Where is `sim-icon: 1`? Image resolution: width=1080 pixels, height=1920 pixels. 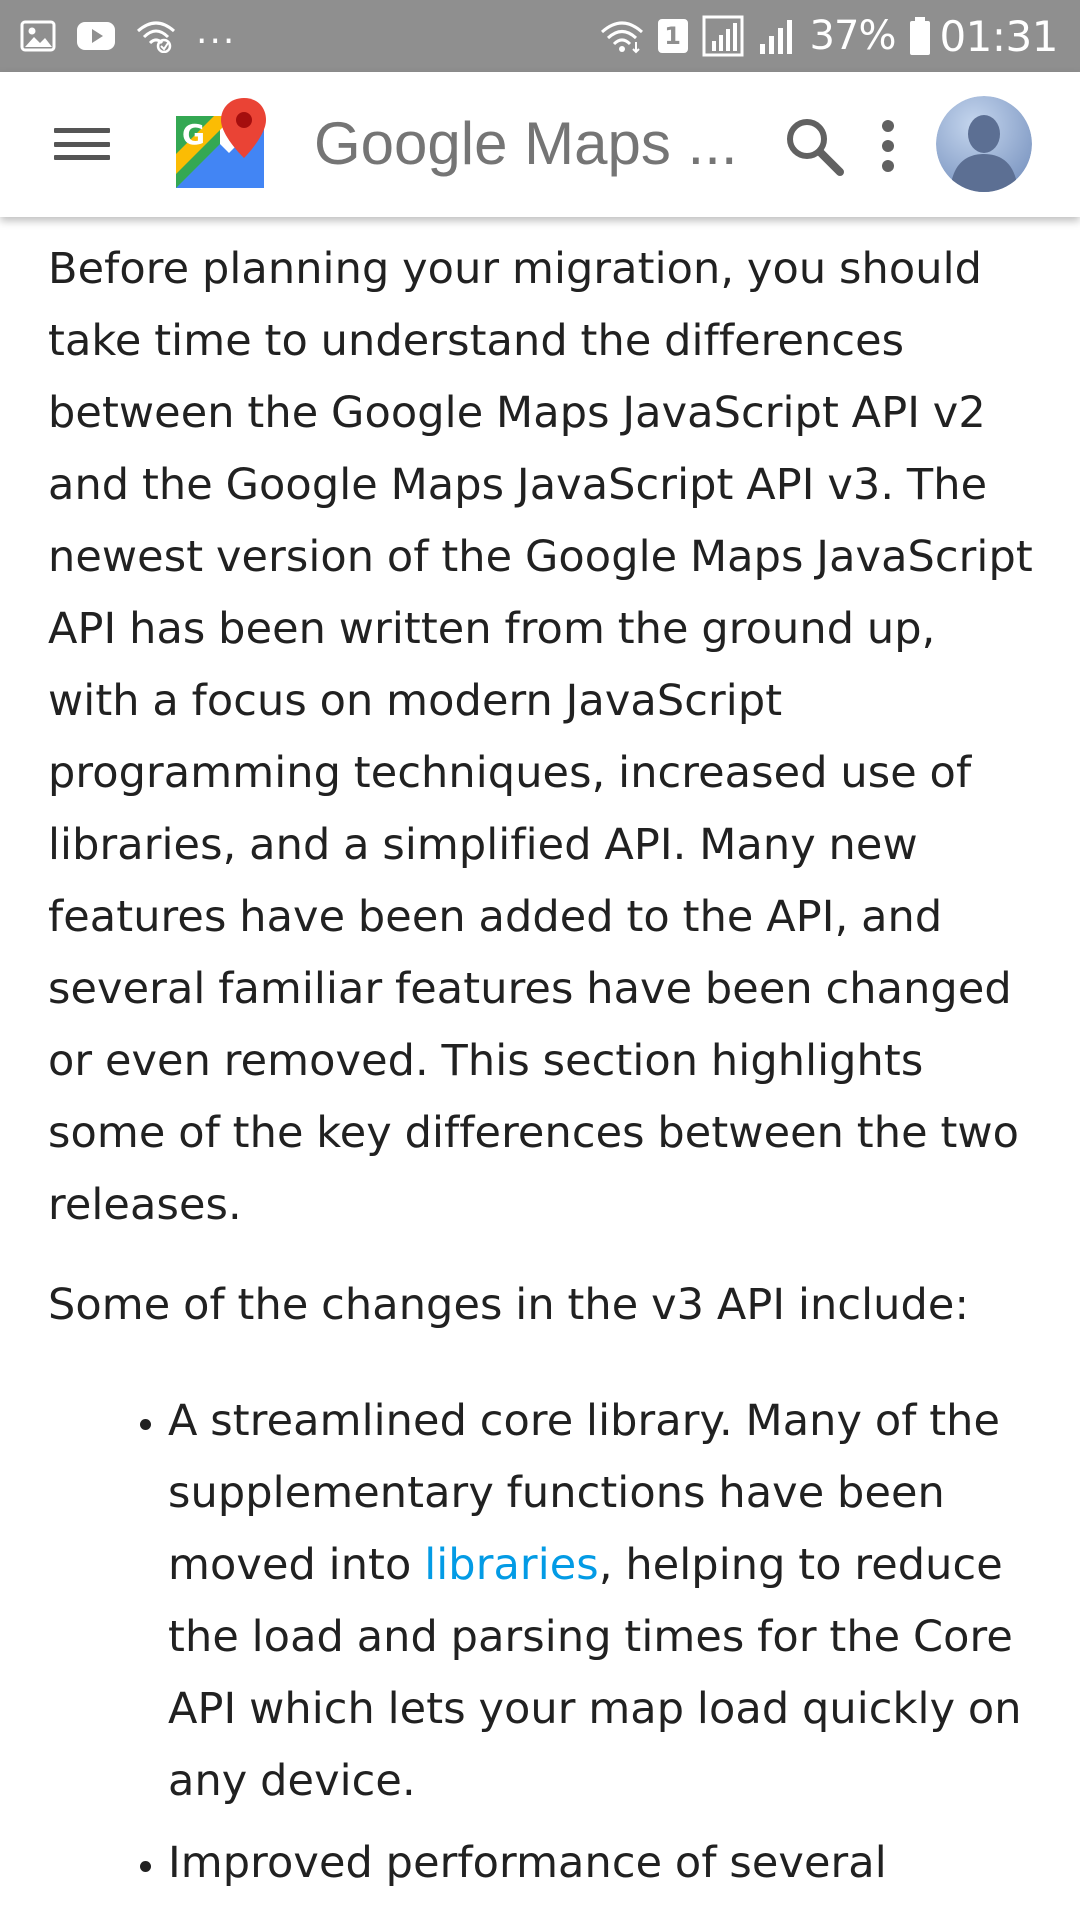
sim-icon: 1 is located at coordinates (672, 36).